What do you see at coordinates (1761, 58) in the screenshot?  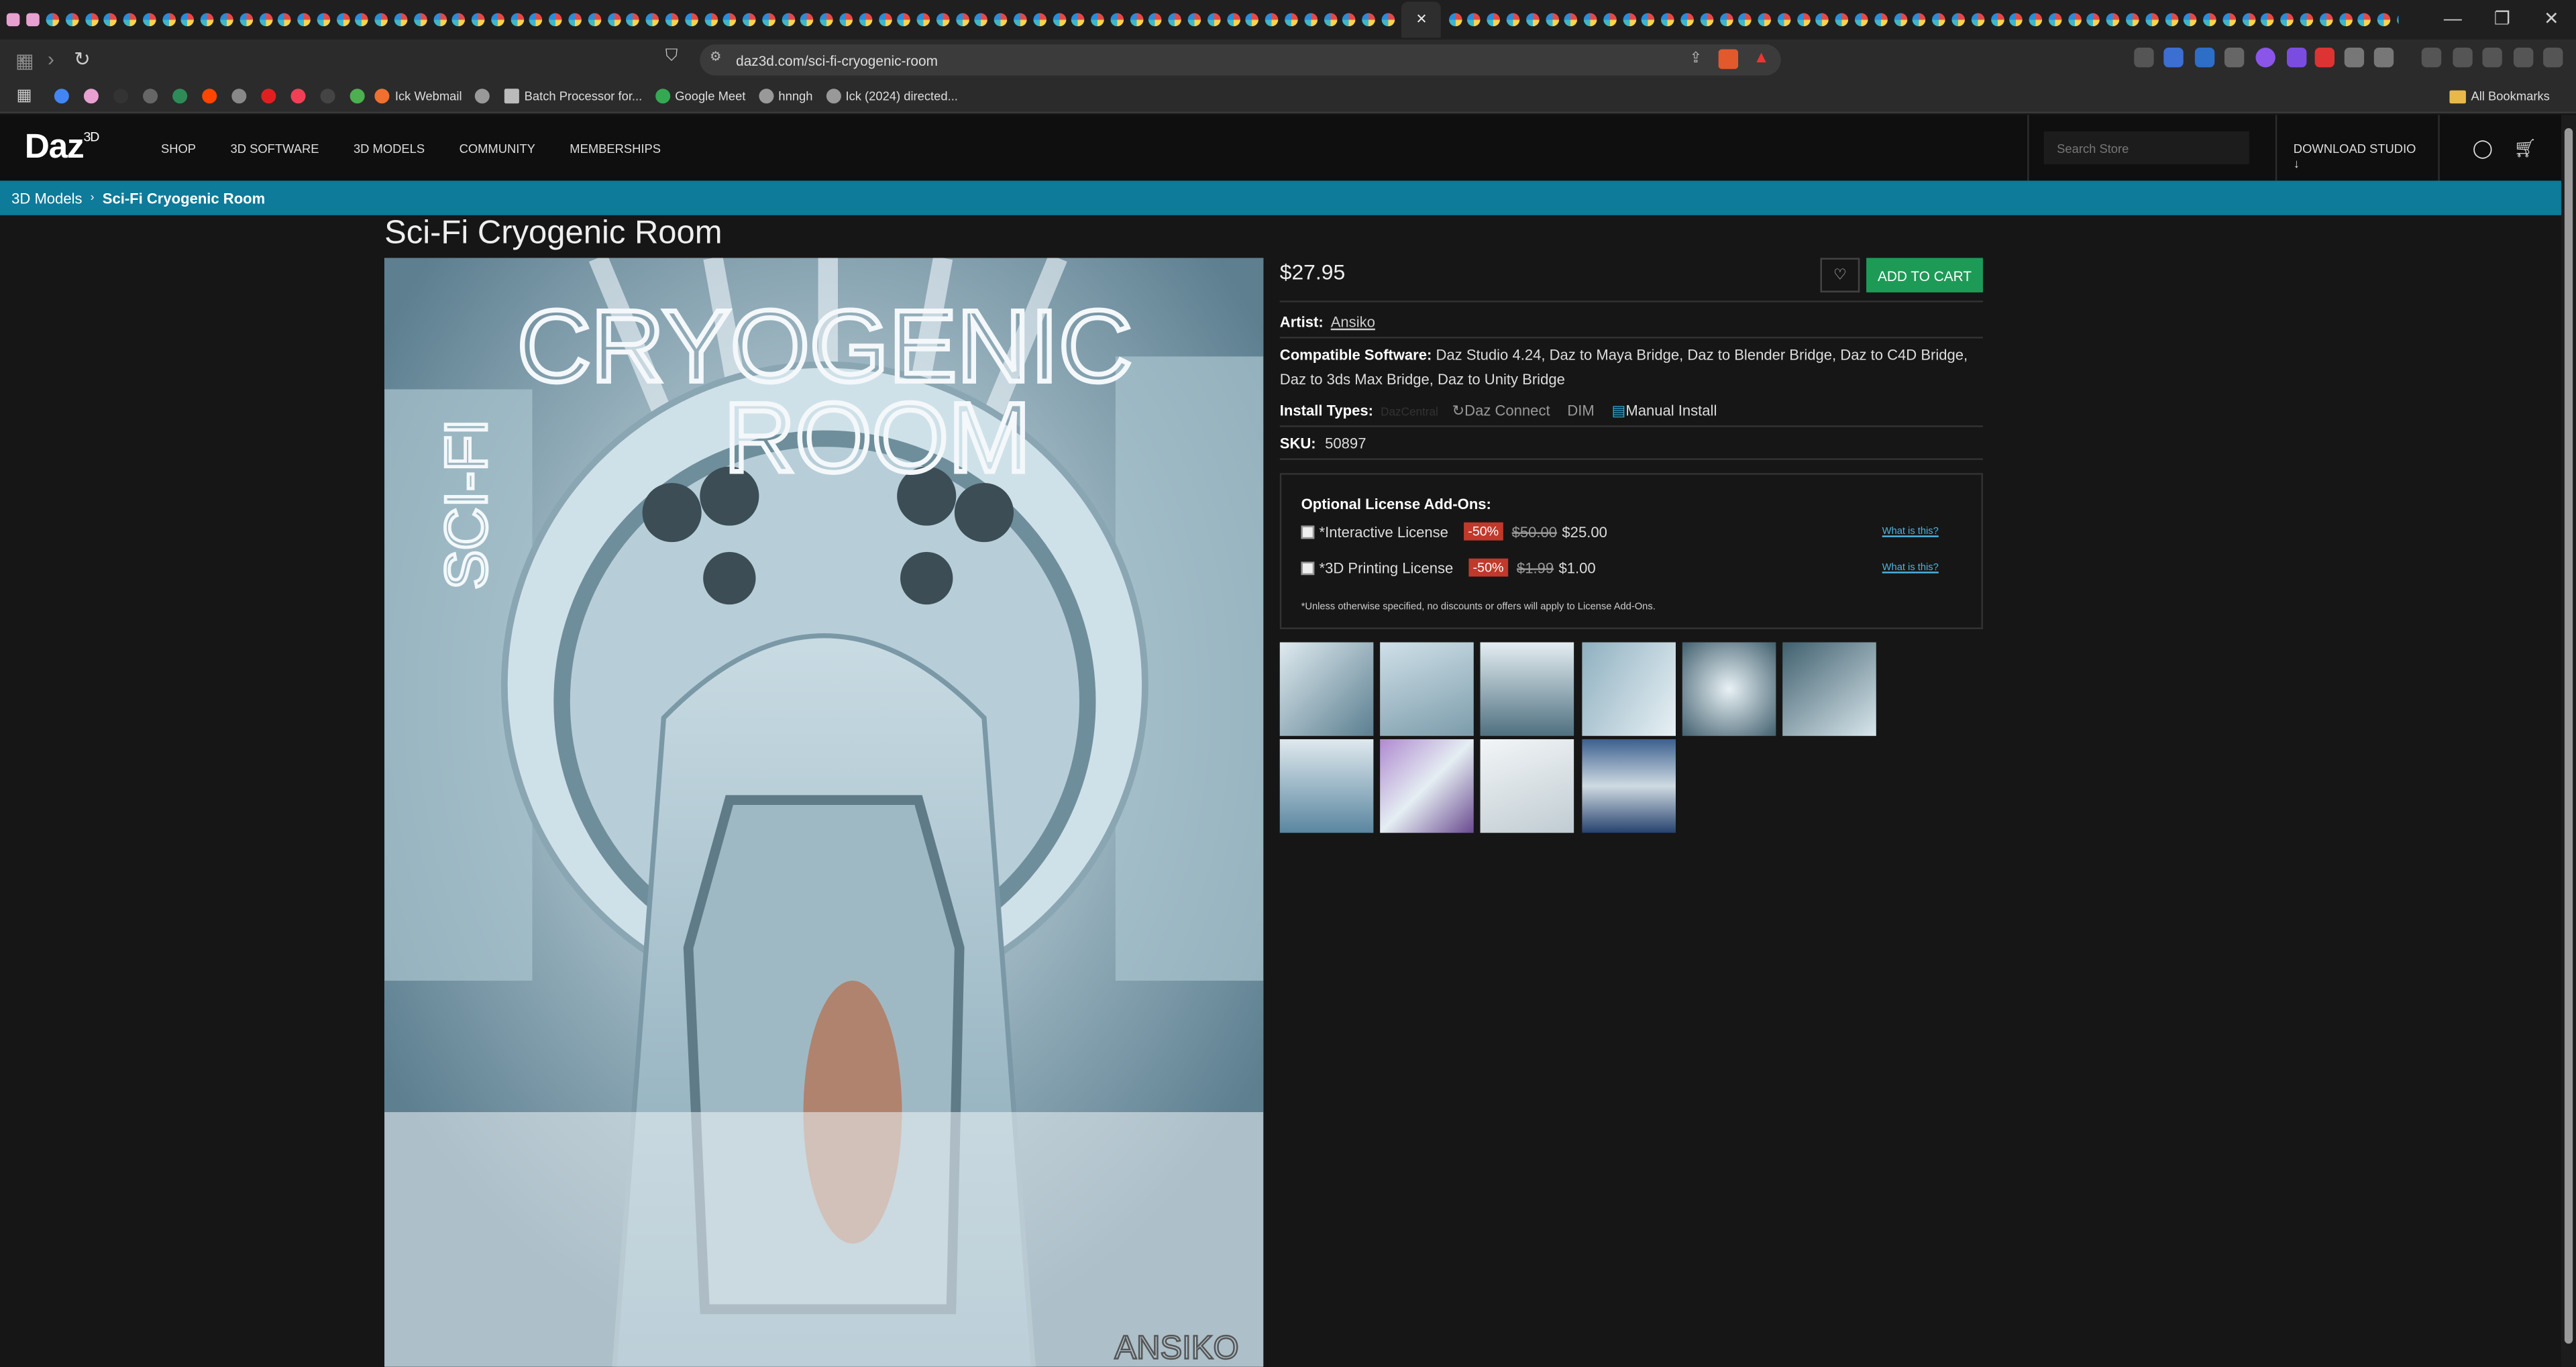 I see `rewards-icon: ▲` at bounding box center [1761, 58].